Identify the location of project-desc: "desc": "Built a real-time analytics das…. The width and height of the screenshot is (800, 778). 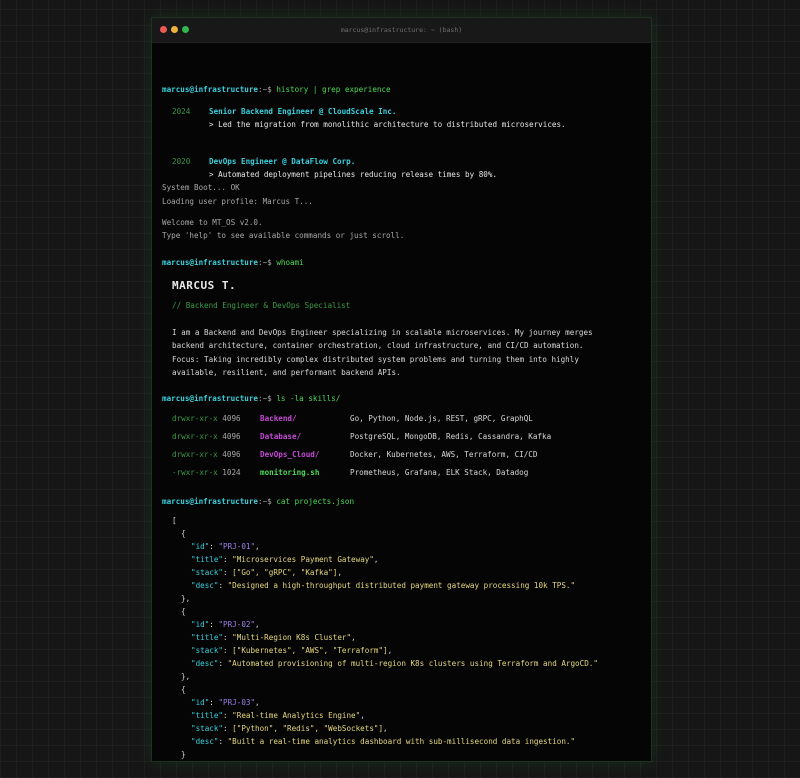
(383, 741).